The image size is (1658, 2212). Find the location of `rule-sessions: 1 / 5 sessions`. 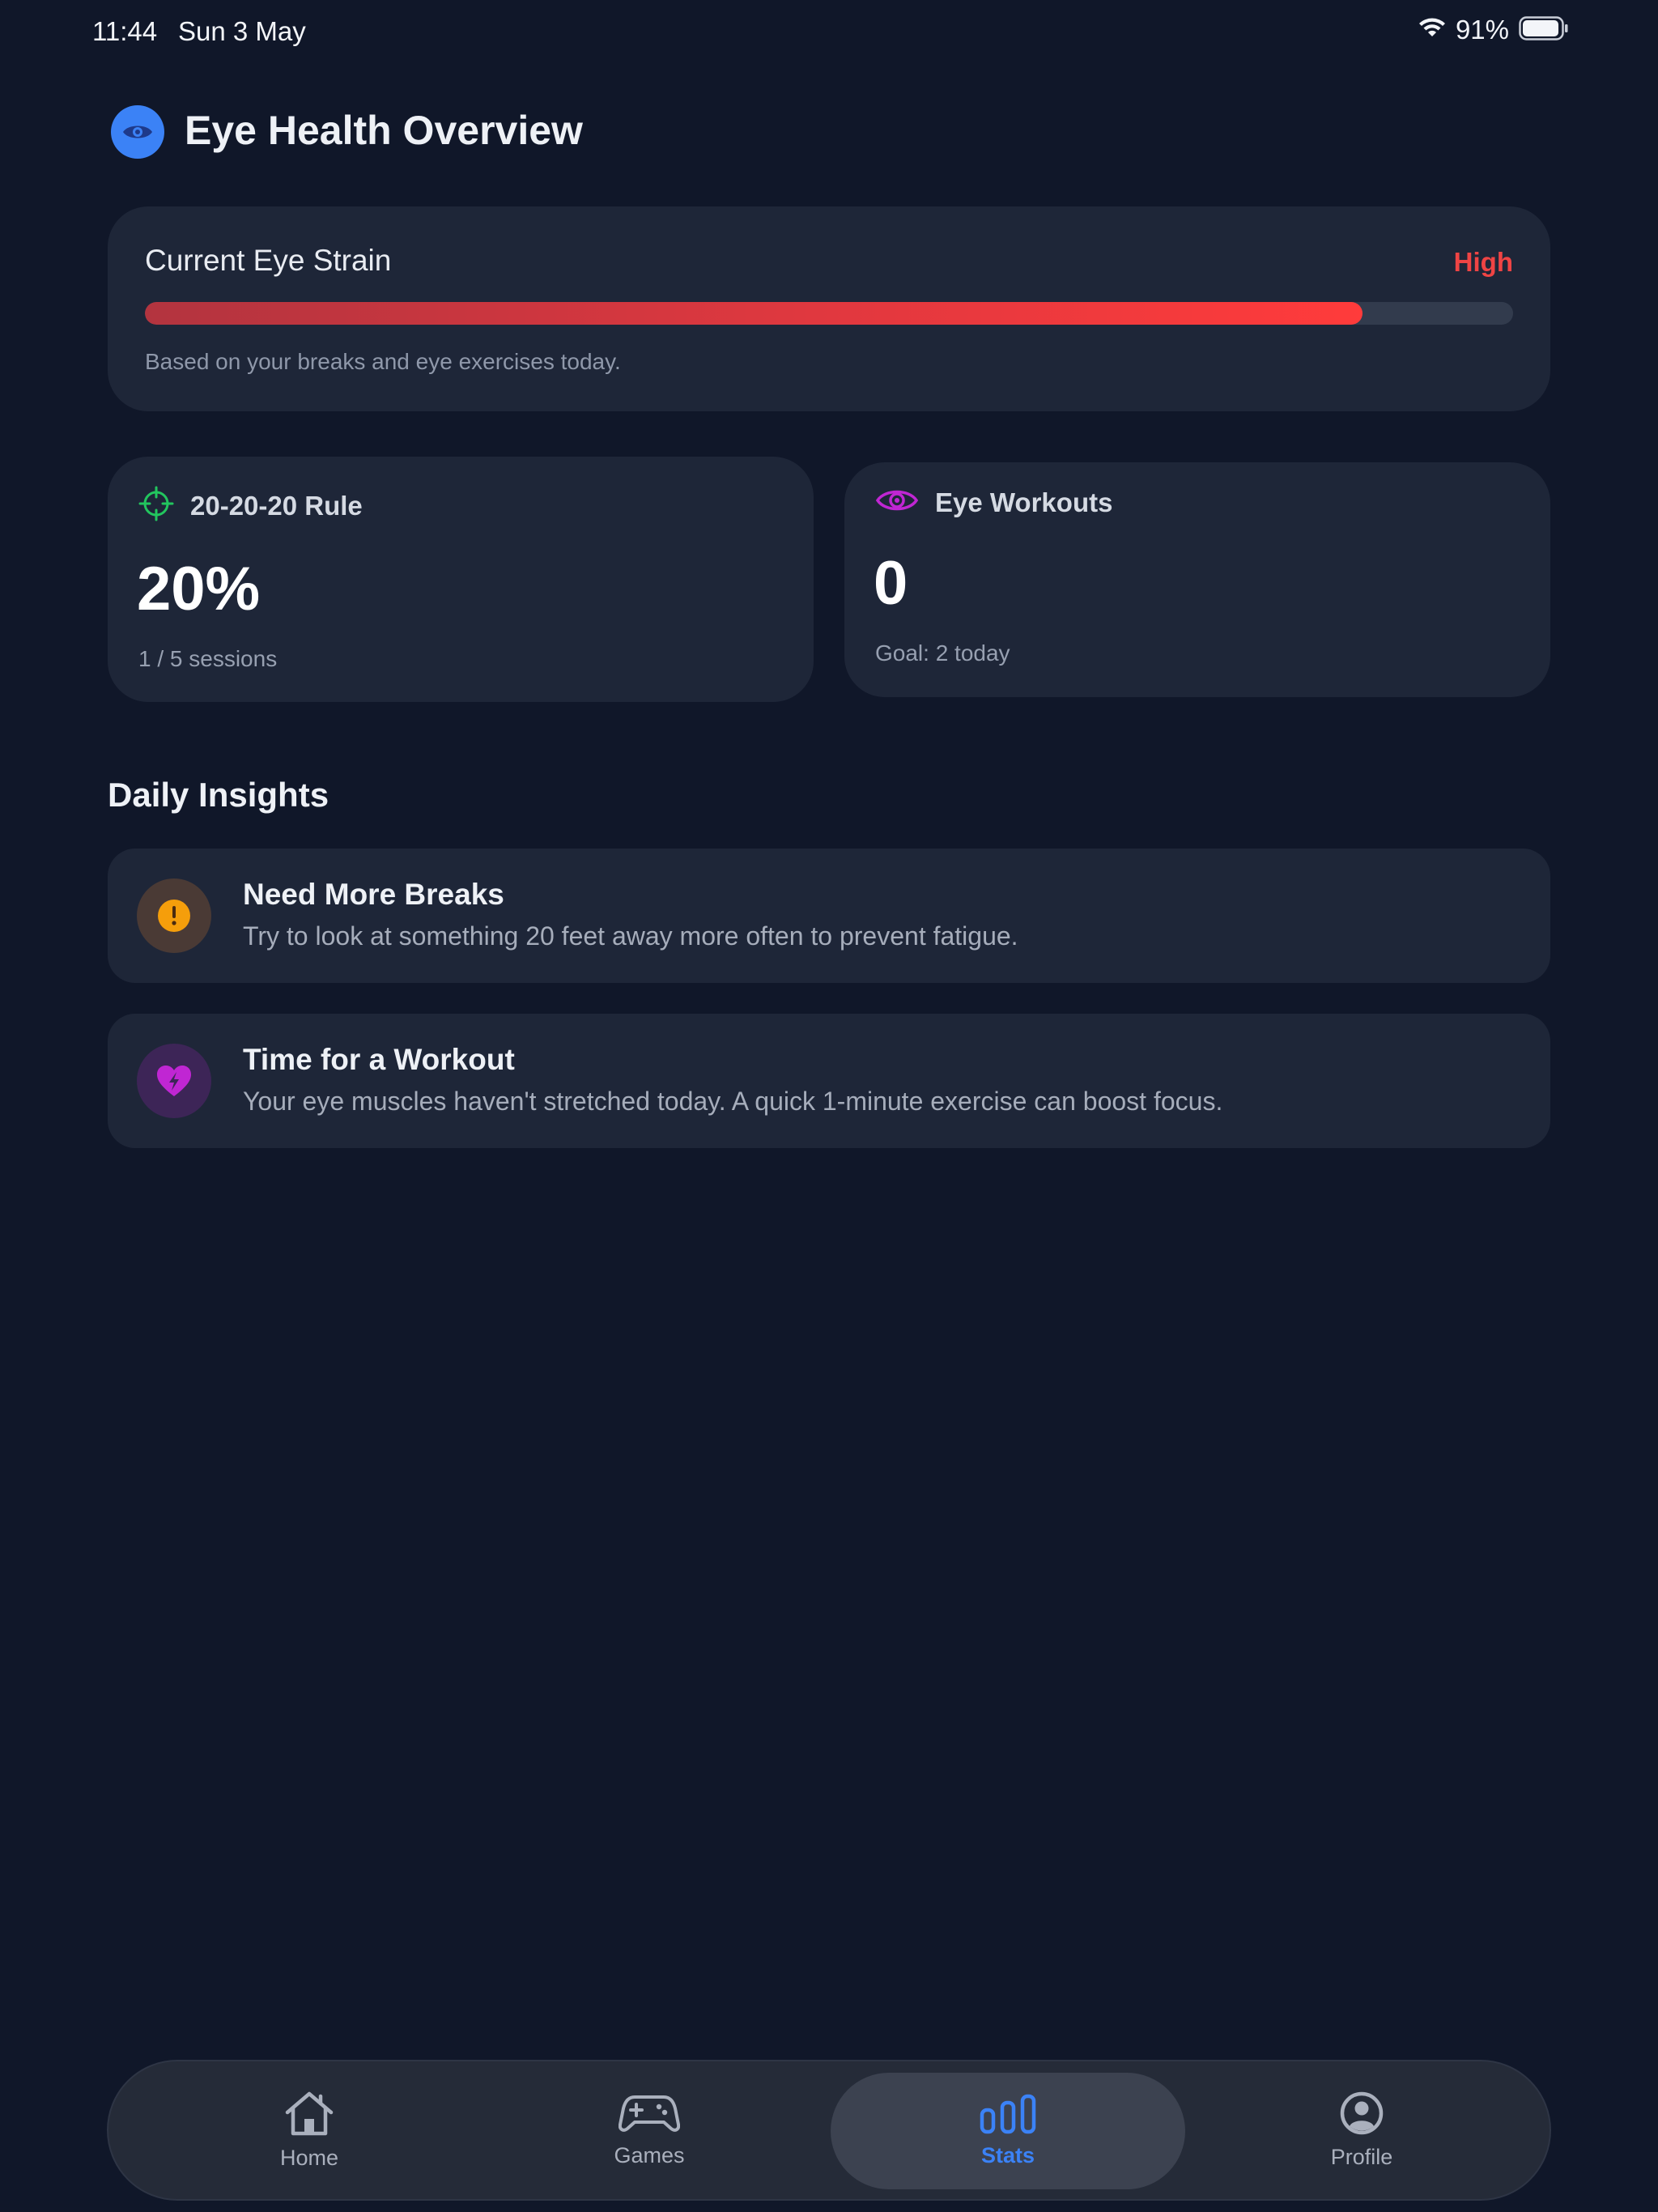

rule-sessions: 1 / 5 sessions is located at coordinates (208, 659).